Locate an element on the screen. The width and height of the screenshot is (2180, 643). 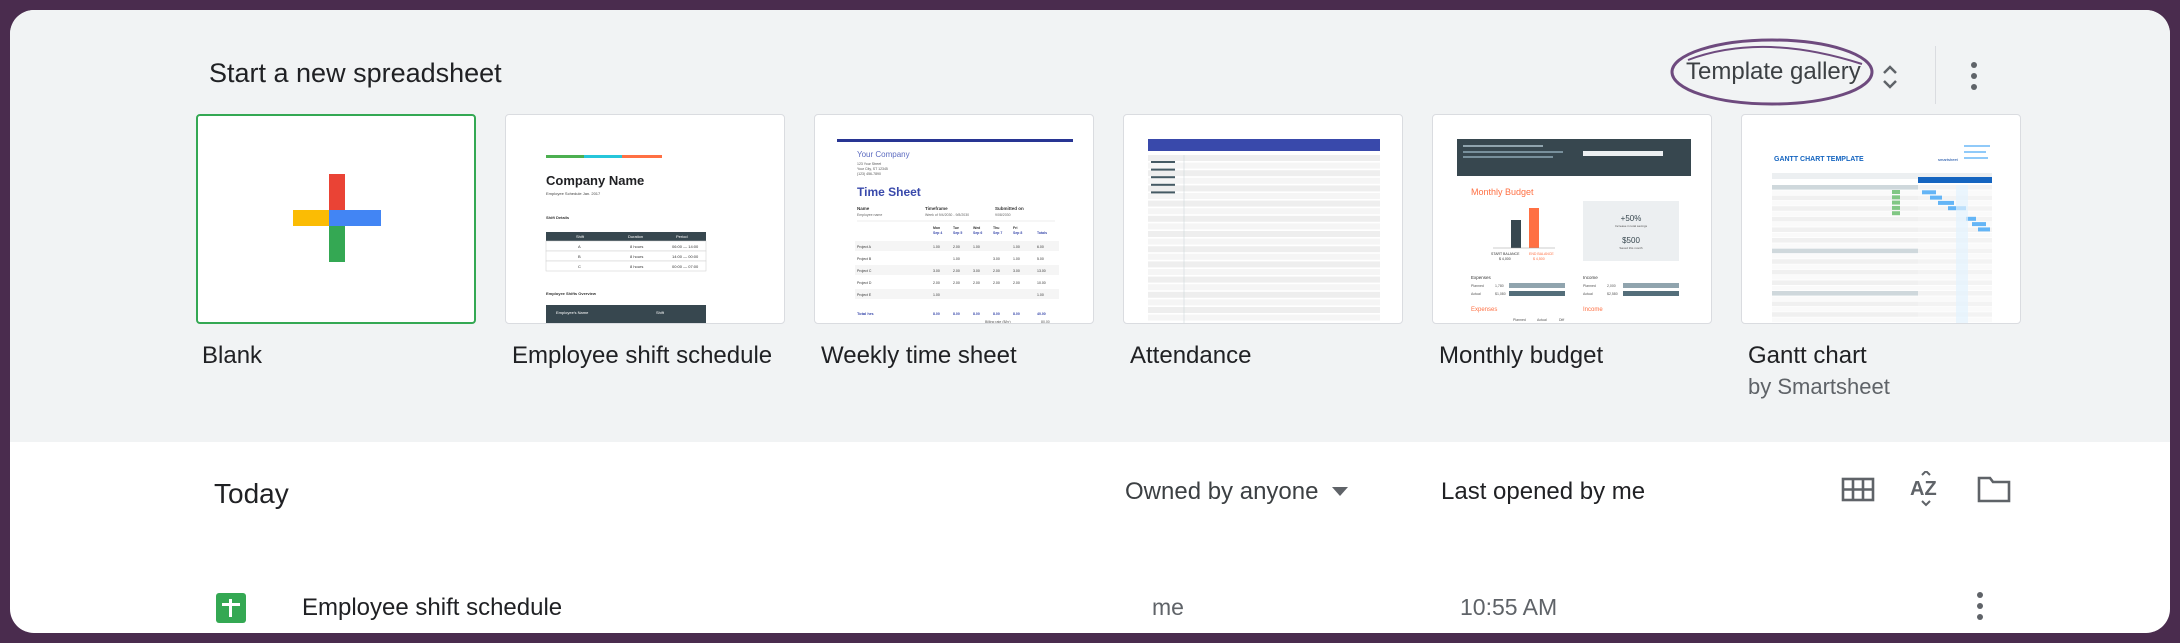
template-label-gantt-chart: Gantt chart is located at coordinates (1807, 355).